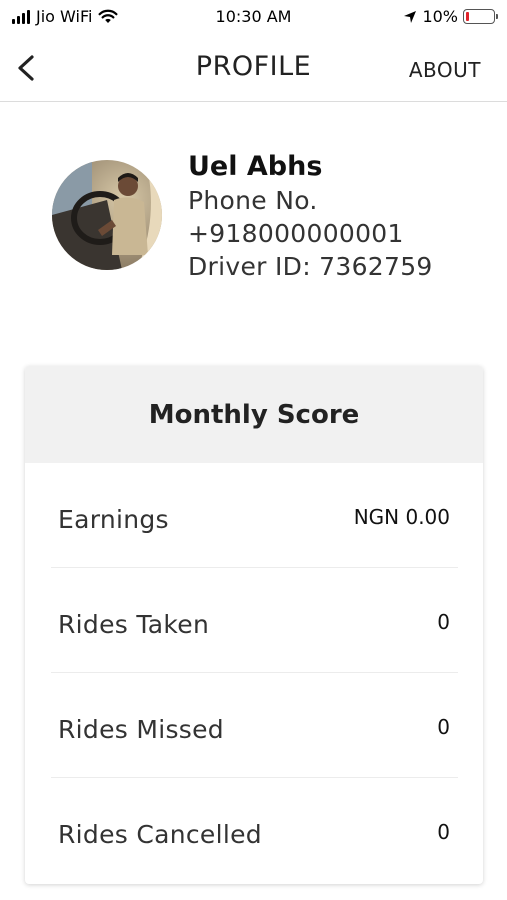  I want to click on back-button, so click(29, 68).